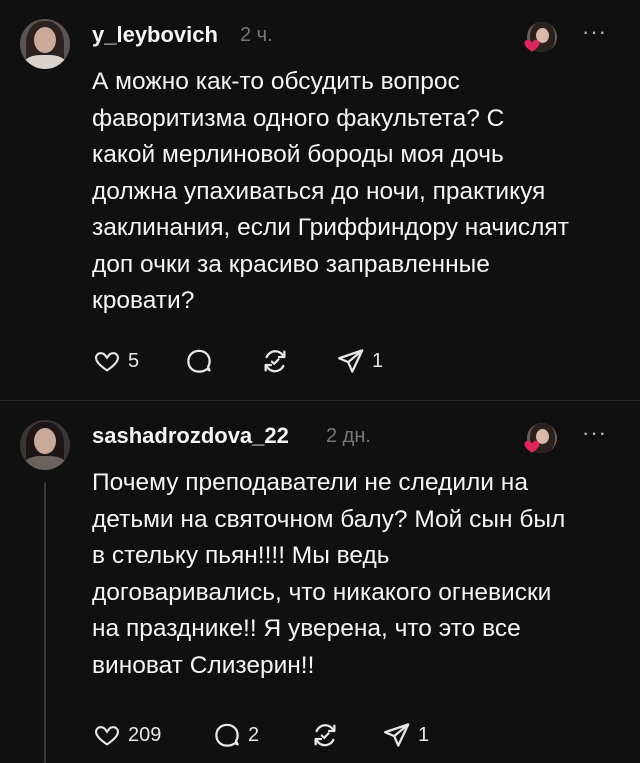 This screenshot has height=763, width=640. What do you see at coordinates (348, 436) in the screenshot?
I see `post-time: 2 дн.` at bounding box center [348, 436].